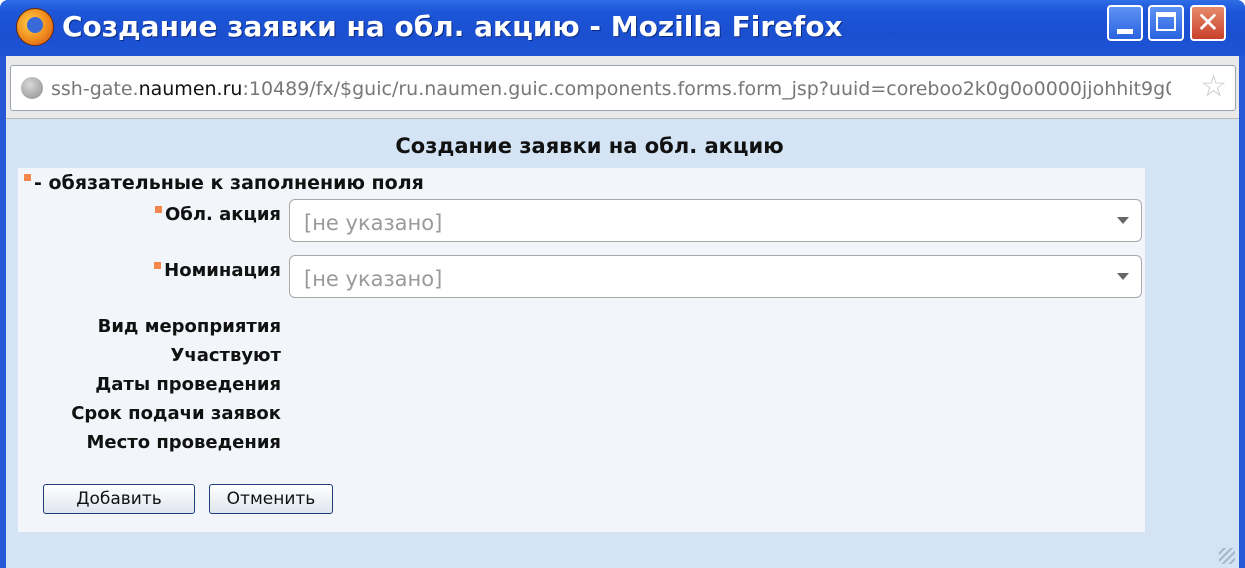 Image resolution: width=1245 pixels, height=568 pixels. I want to click on cancel-button: Отменить, so click(271, 499).